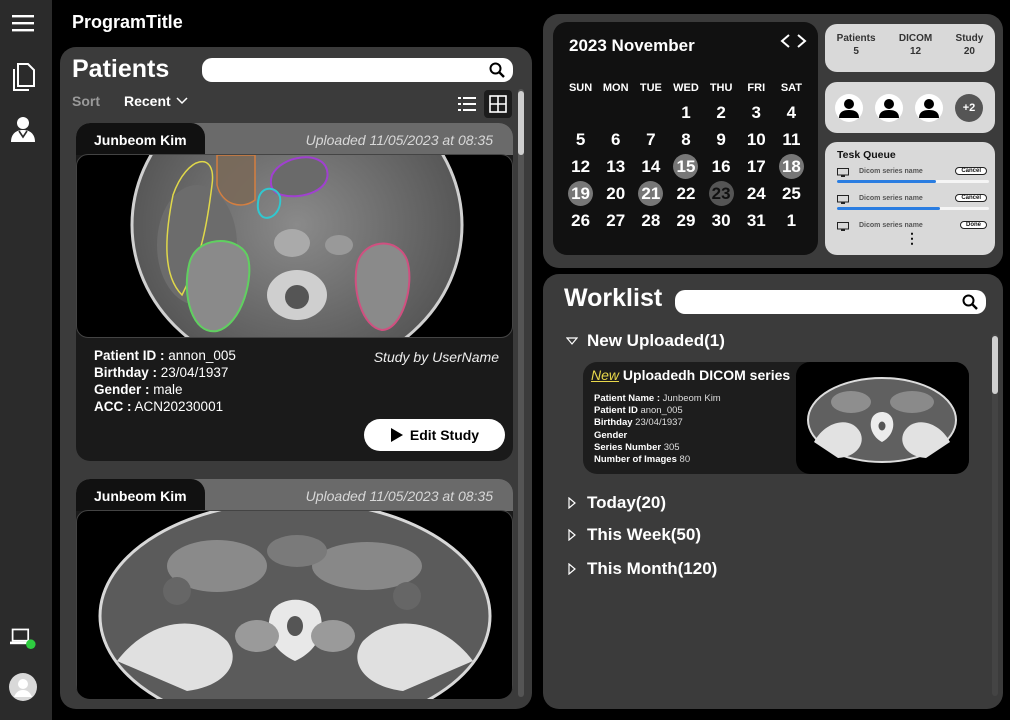 The image size is (1010, 720). Describe the element at coordinates (641, 569) in the screenshot. I see `group-this-month: This Month(120)` at that location.